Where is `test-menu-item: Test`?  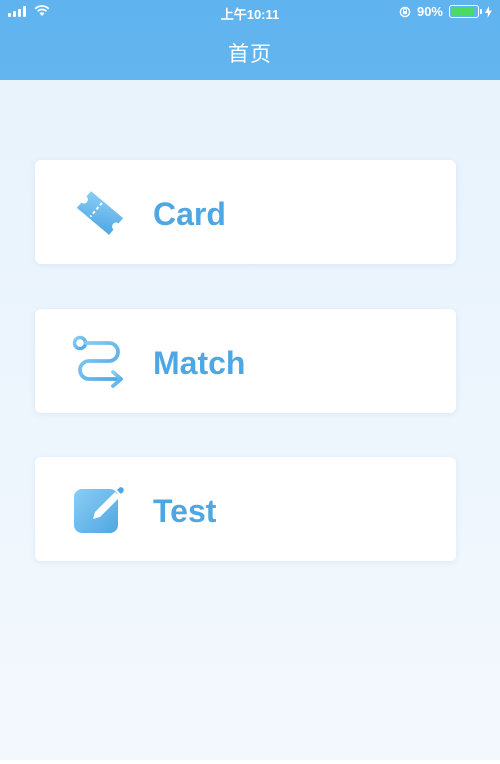
test-menu-item: Test is located at coordinates (245, 509).